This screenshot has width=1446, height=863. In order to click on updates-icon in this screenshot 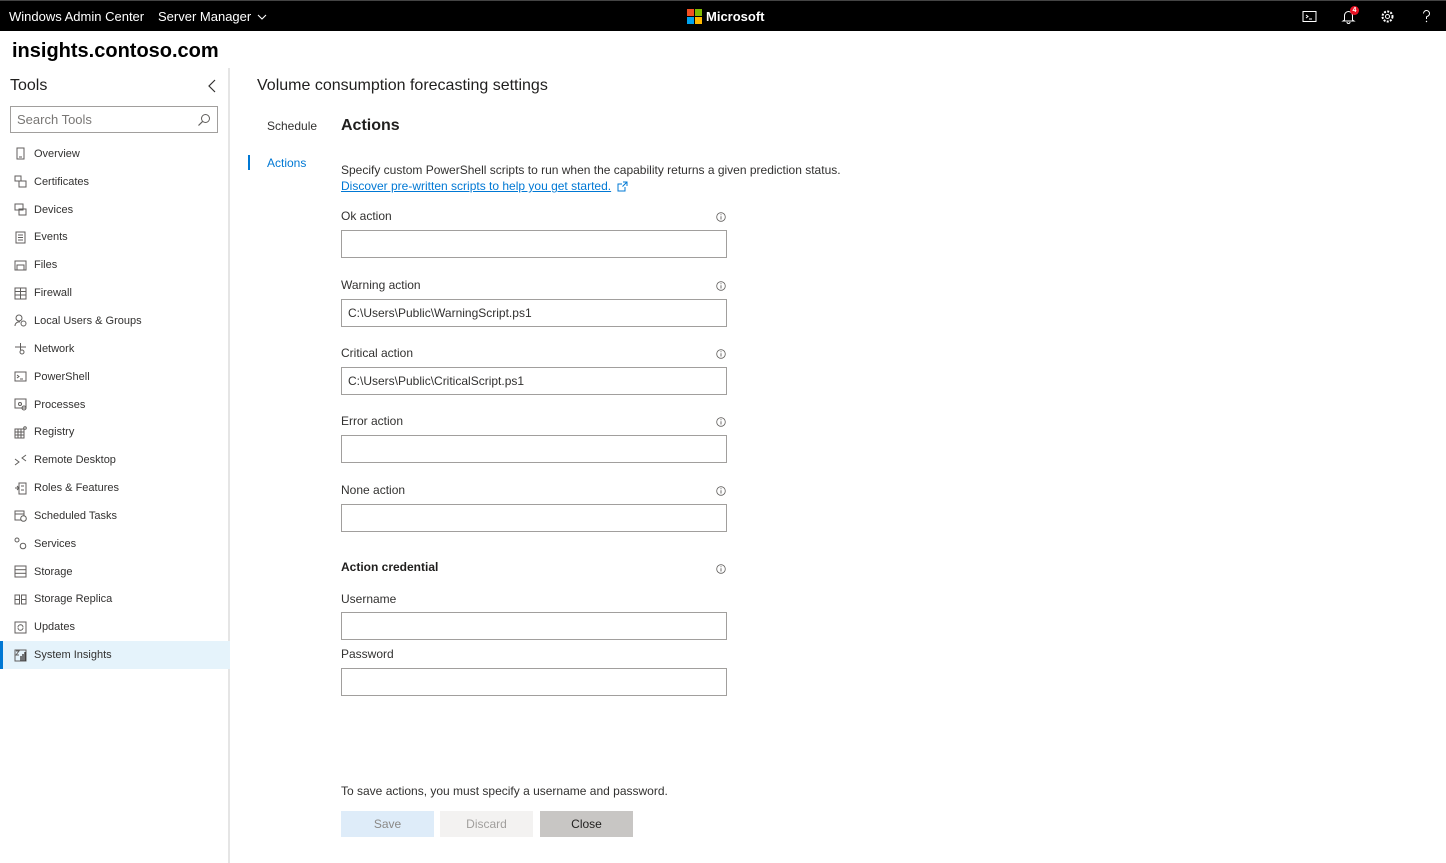, I will do `click(20, 627)`.